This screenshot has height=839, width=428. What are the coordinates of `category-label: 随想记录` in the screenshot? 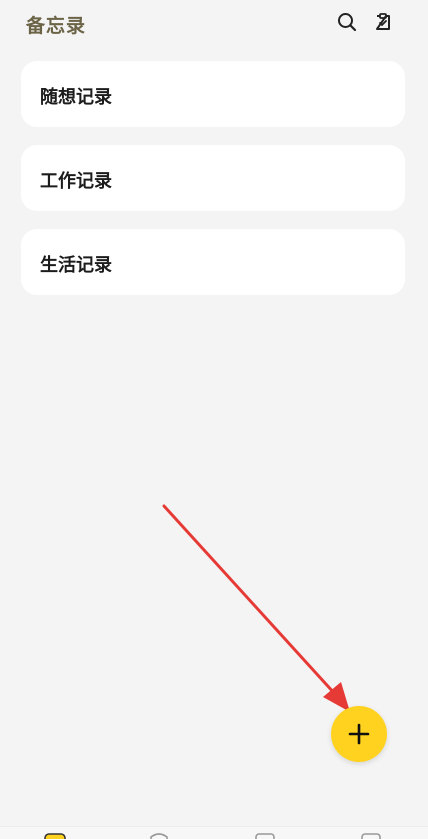 It's located at (76, 97).